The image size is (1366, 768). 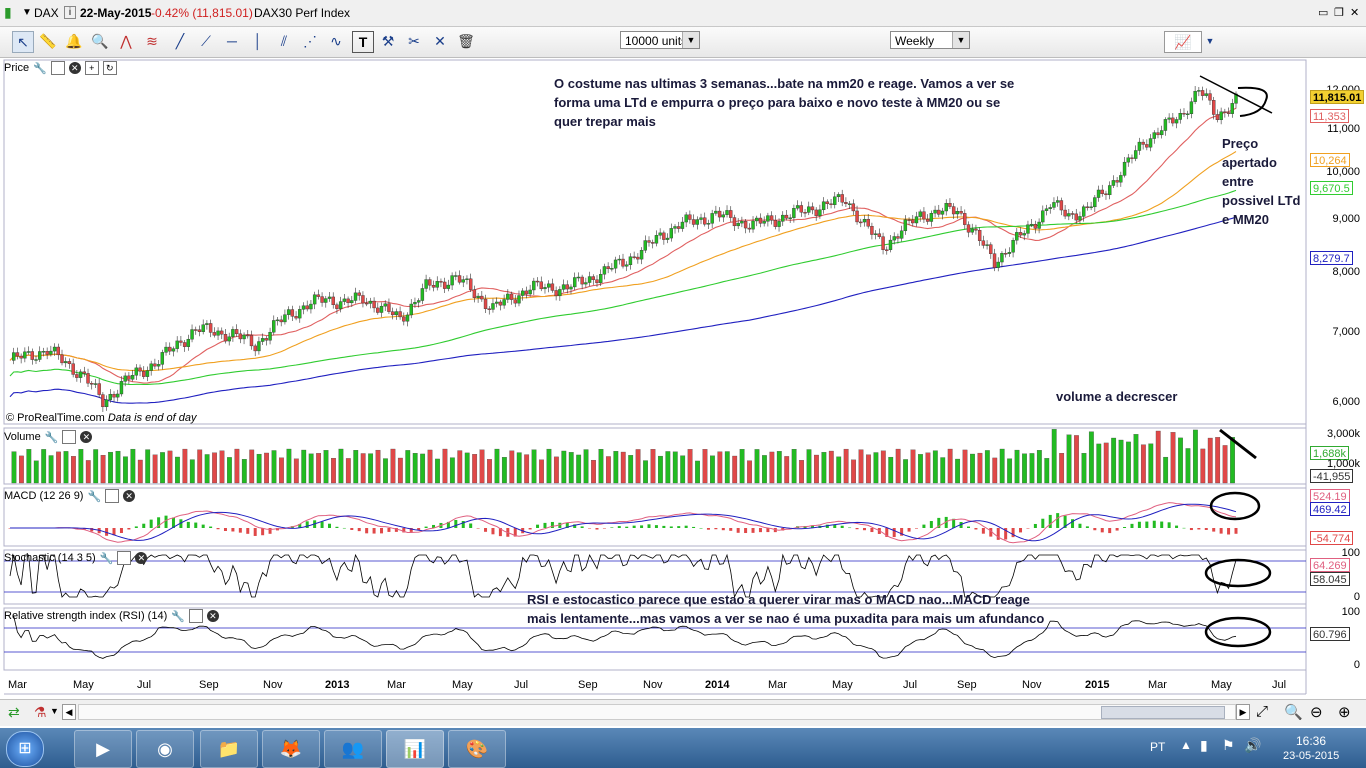 I want to click on tools-icon: ⚒, so click(x=388, y=41).